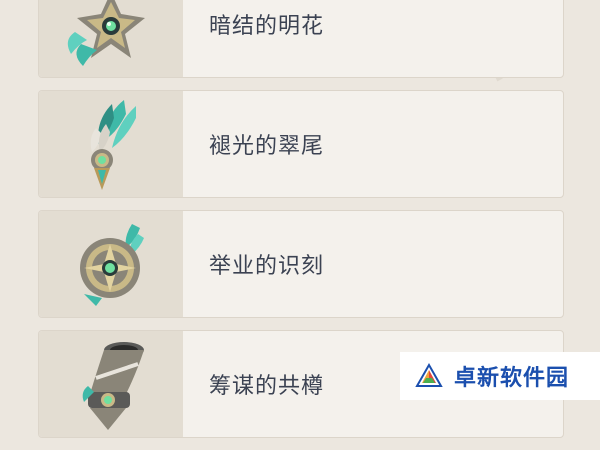 This screenshot has height=450, width=600. I want to click on artifact-feather-icon, so click(113, 145).